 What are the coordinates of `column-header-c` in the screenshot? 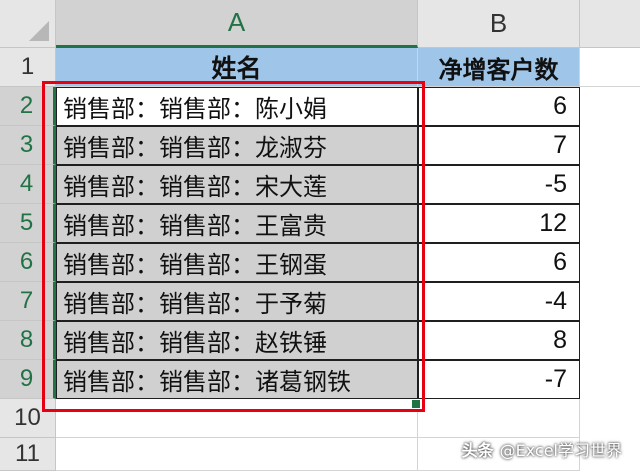 It's located at (610, 24).